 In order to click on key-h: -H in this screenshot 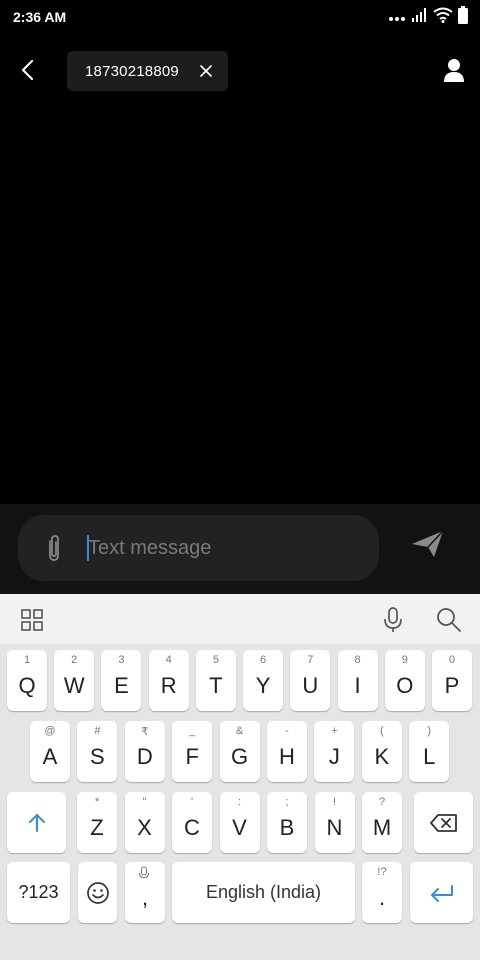, I will do `click(287, 751)`.